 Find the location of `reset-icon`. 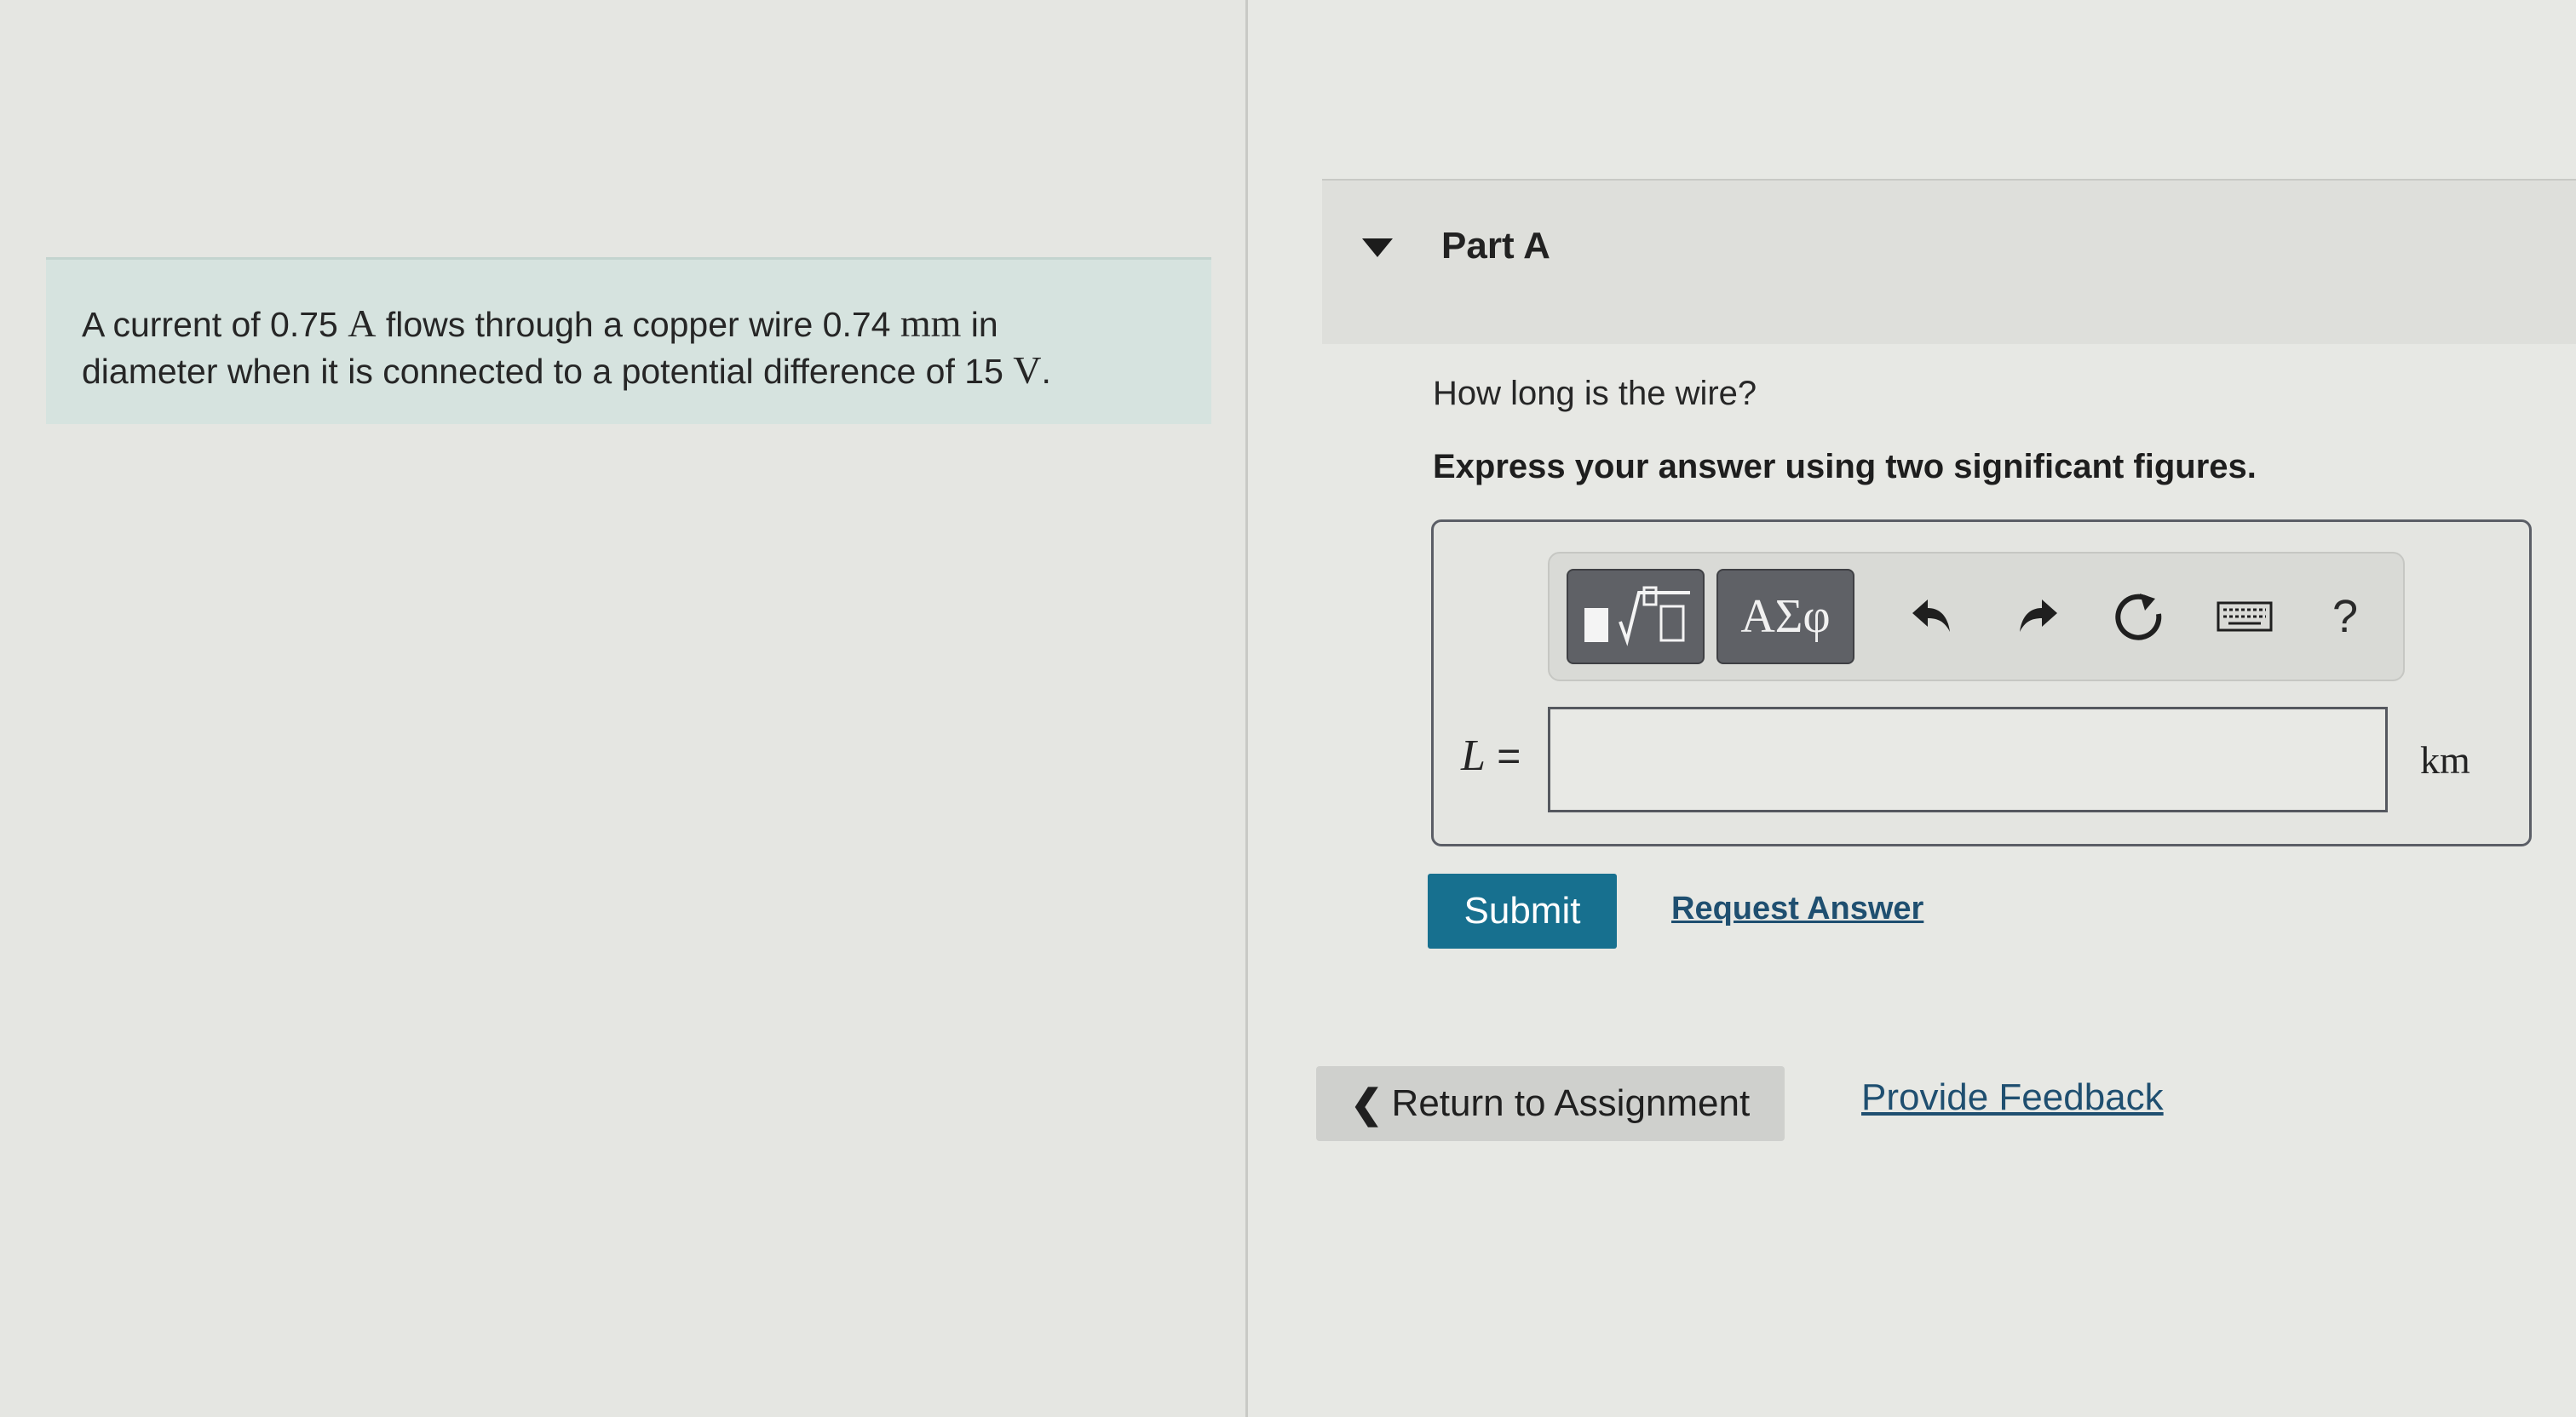

reset-icon is located at coordinates (2140, 617).